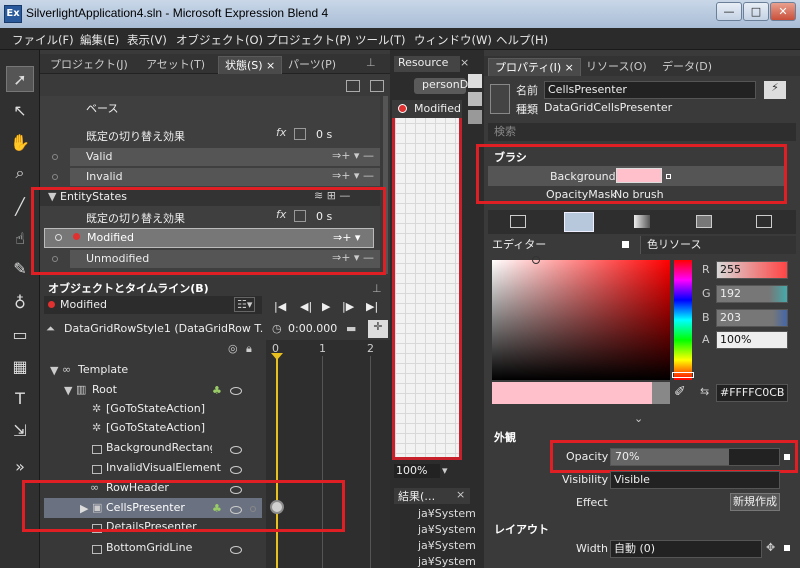 Image resolution: width=800 pixels, height=568 pixels. What do you see at coordinates (147, 40) in the screenshot?
I see `menu-view: 表示(V)` at bounding box center [147, 40].